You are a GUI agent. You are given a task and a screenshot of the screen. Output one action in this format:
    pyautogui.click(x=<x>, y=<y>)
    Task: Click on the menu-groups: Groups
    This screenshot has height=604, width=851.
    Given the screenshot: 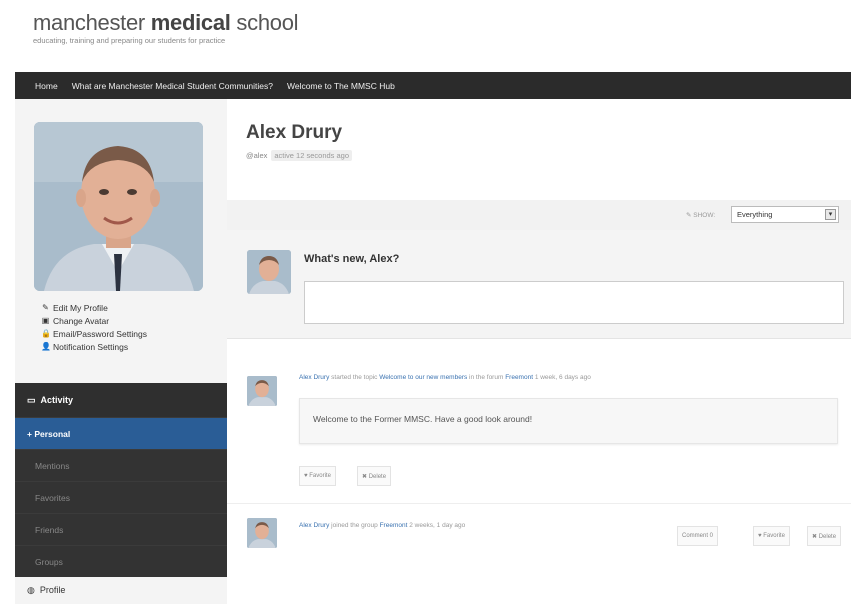 What is the action you would take?
    pyautogui.click(x=121, y=561)
    